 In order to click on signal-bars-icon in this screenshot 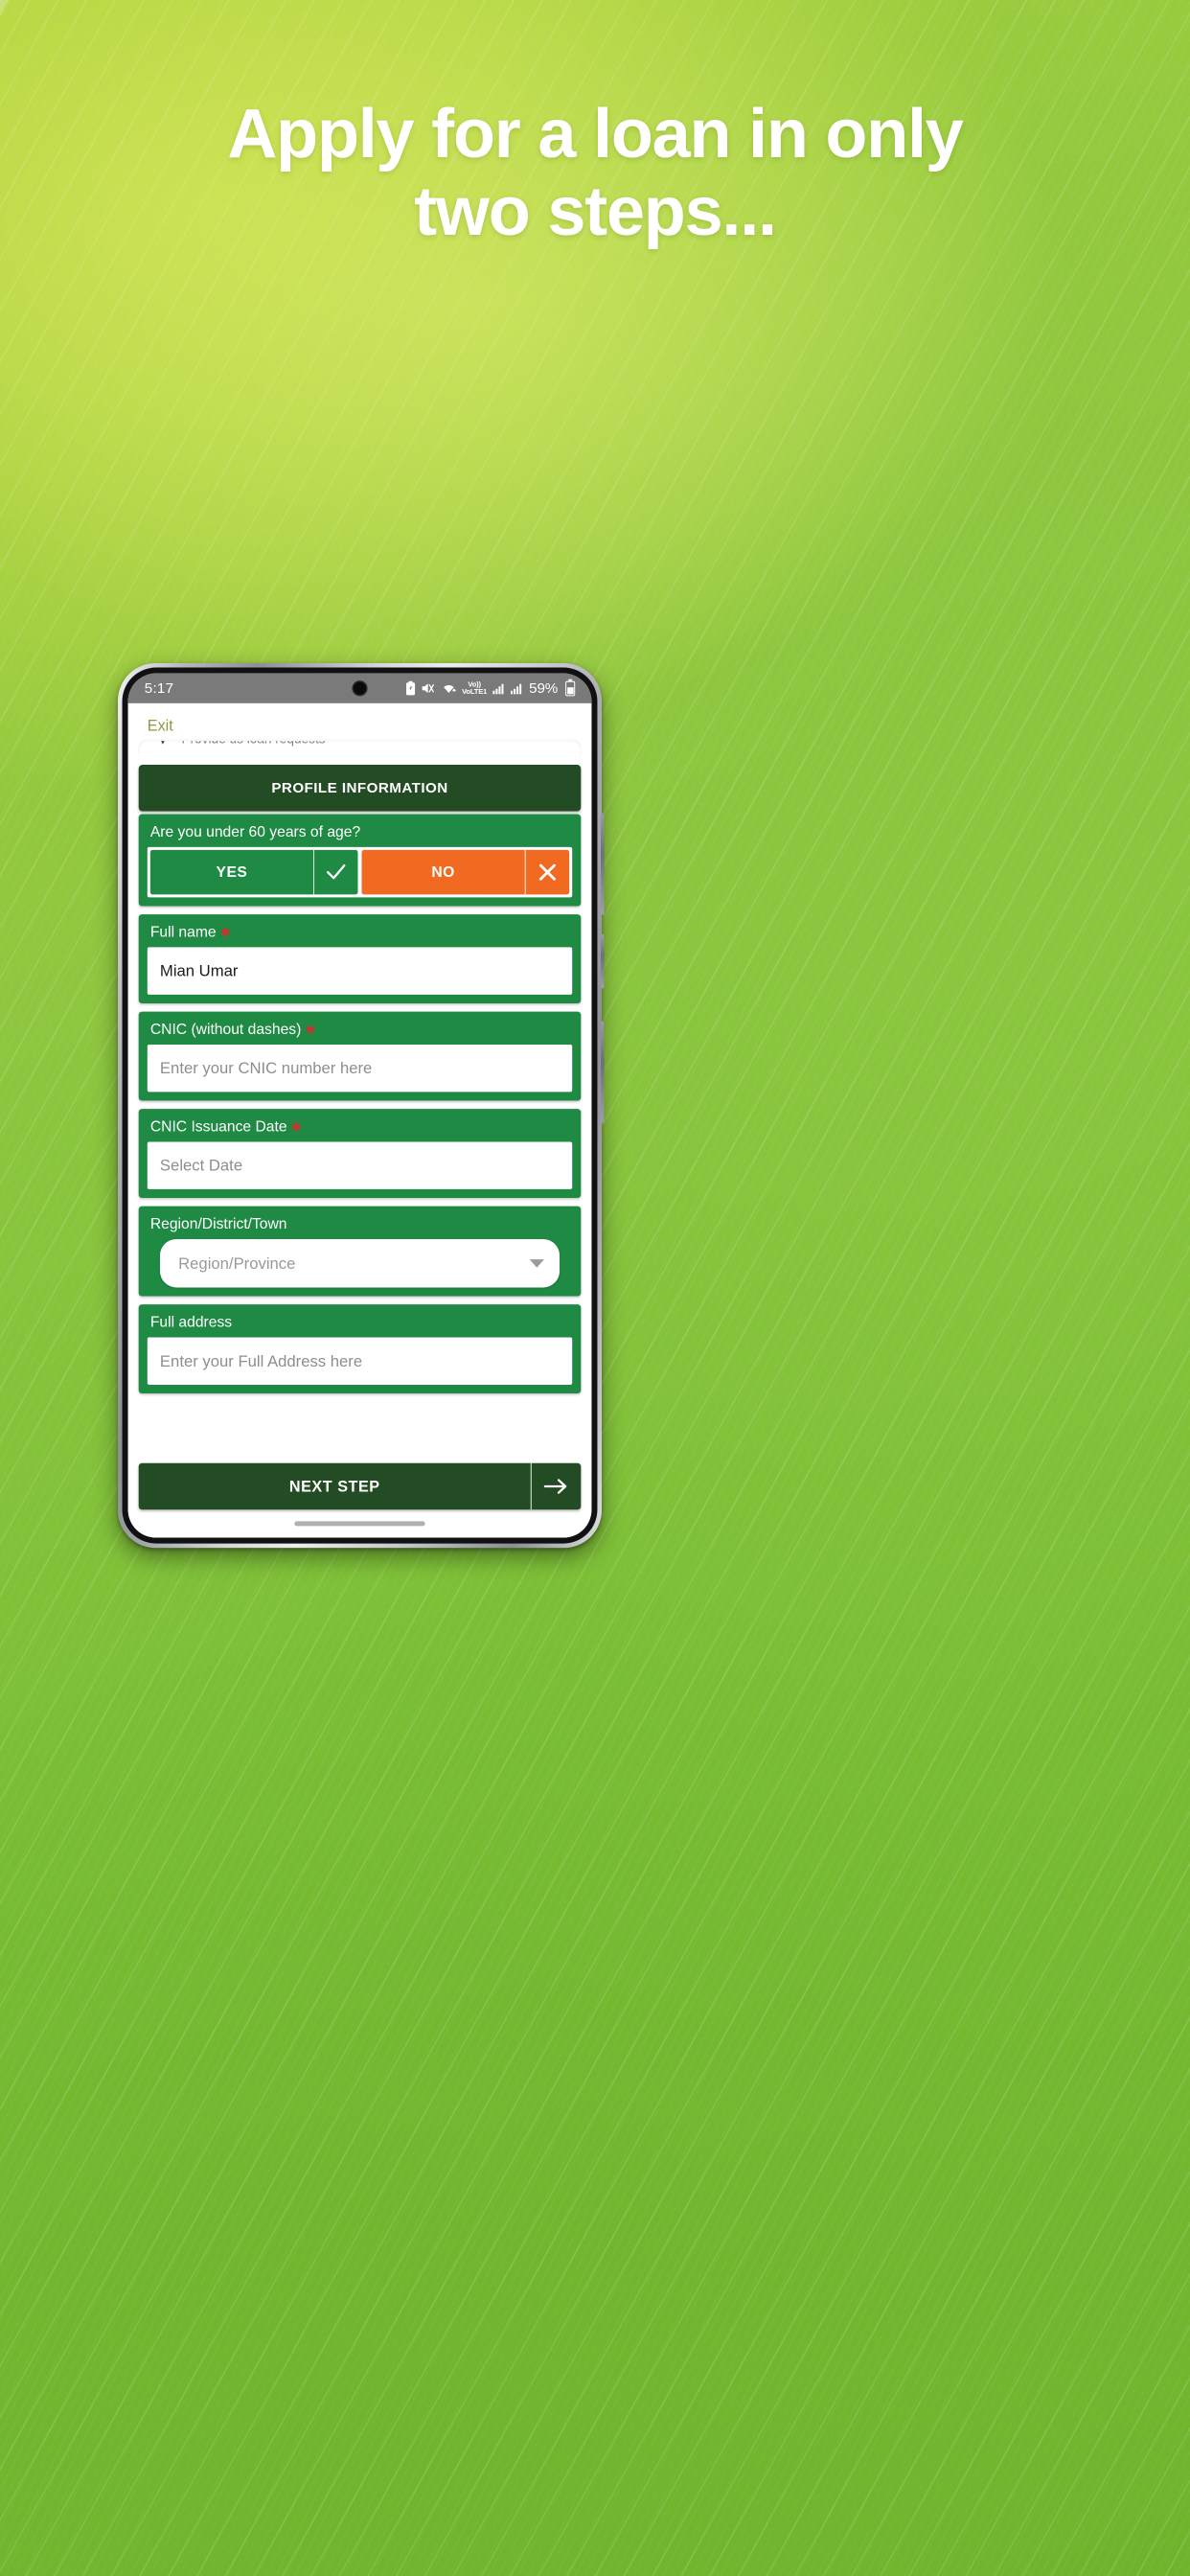, I will do `click(499, 688)`.